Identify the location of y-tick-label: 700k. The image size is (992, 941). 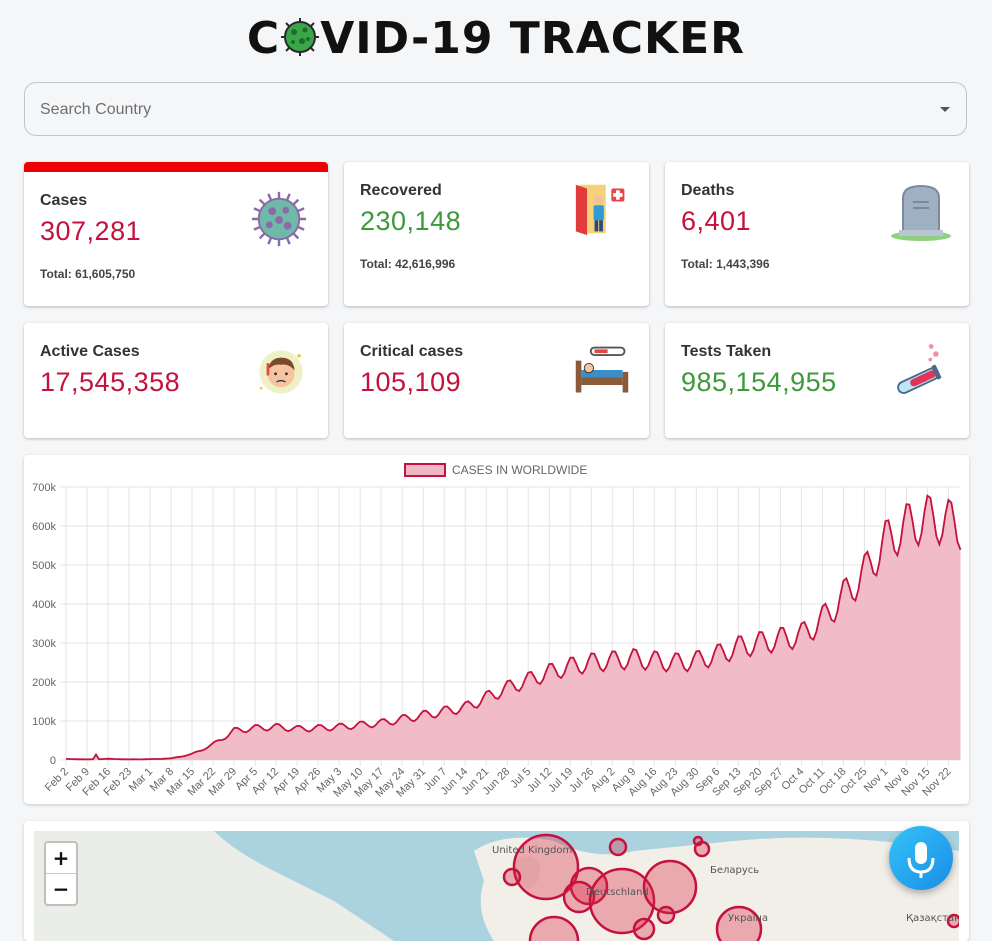
(44, 488).